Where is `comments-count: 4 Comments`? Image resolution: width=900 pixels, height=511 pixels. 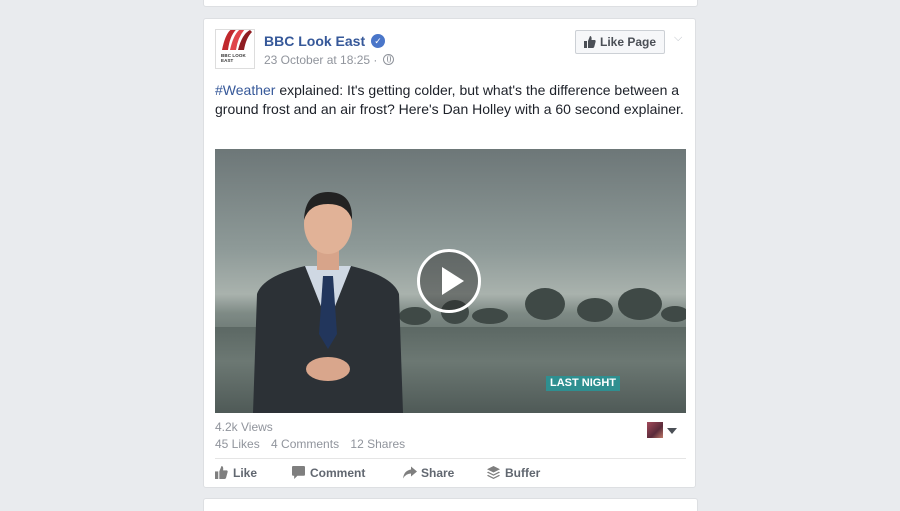 comments-count: 4 Comments is located at coordinates (305, 444).